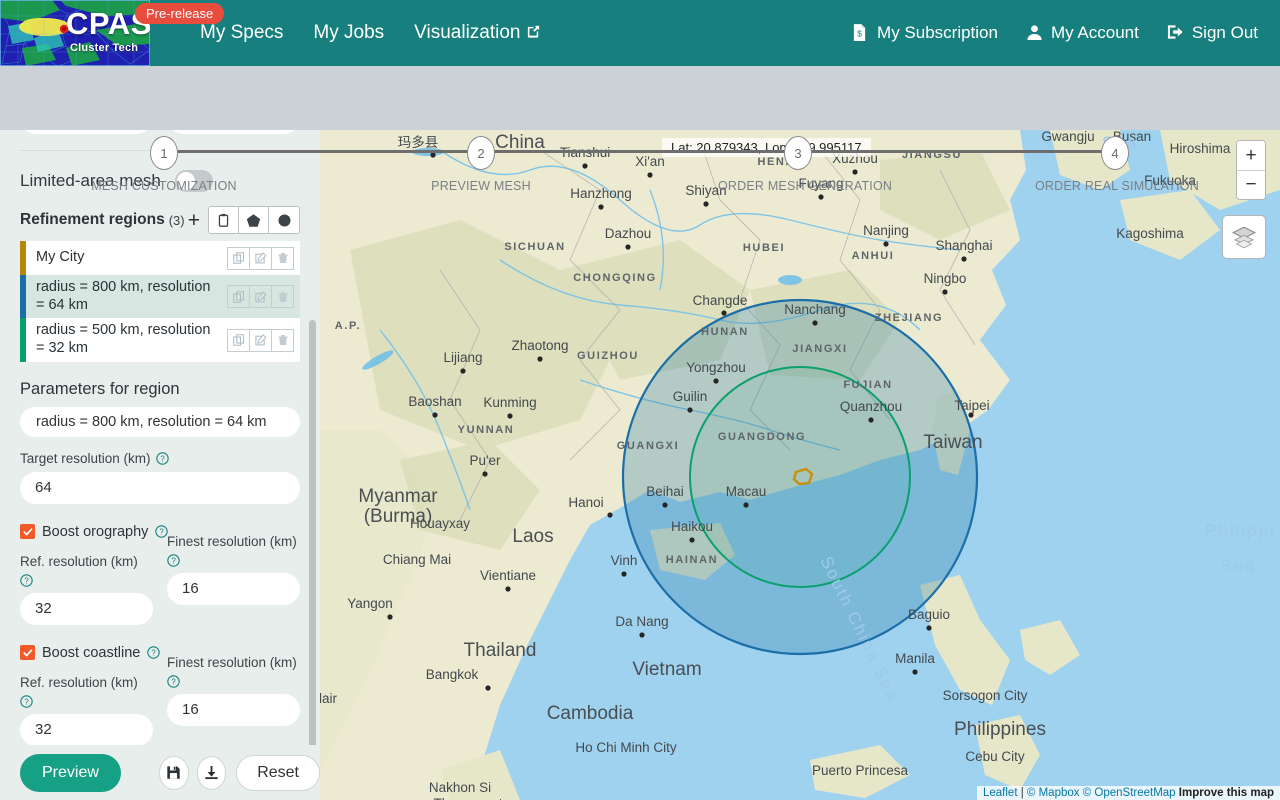 The width and height of the screenshot is (1280, 800). What do you see at coordinates (160, 340) in the screenshot?
I see `region-row-500km: radius = 500 km, resolution = 32 km` at bounding box center [160, 340].